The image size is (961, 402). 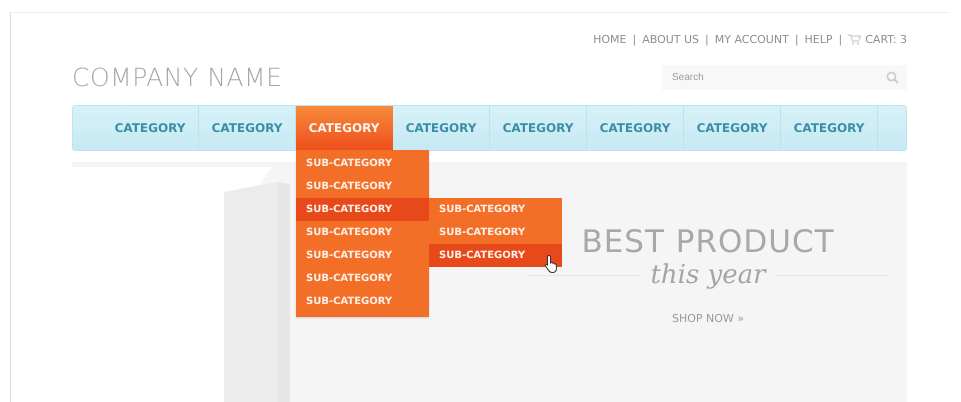 What do you see at coordinates (751, 39) in the screenshot?
I see `top-link: MY ACCOUNT` at bounding box center [751, 39].